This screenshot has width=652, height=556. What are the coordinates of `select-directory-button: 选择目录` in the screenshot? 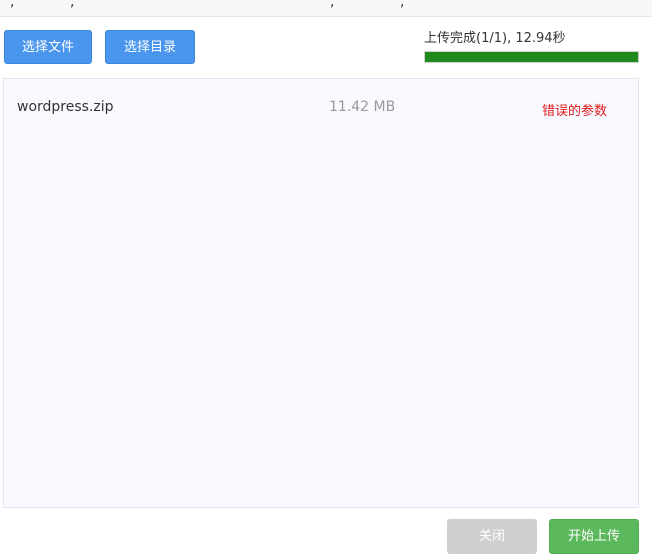 It's located at (150, 47).